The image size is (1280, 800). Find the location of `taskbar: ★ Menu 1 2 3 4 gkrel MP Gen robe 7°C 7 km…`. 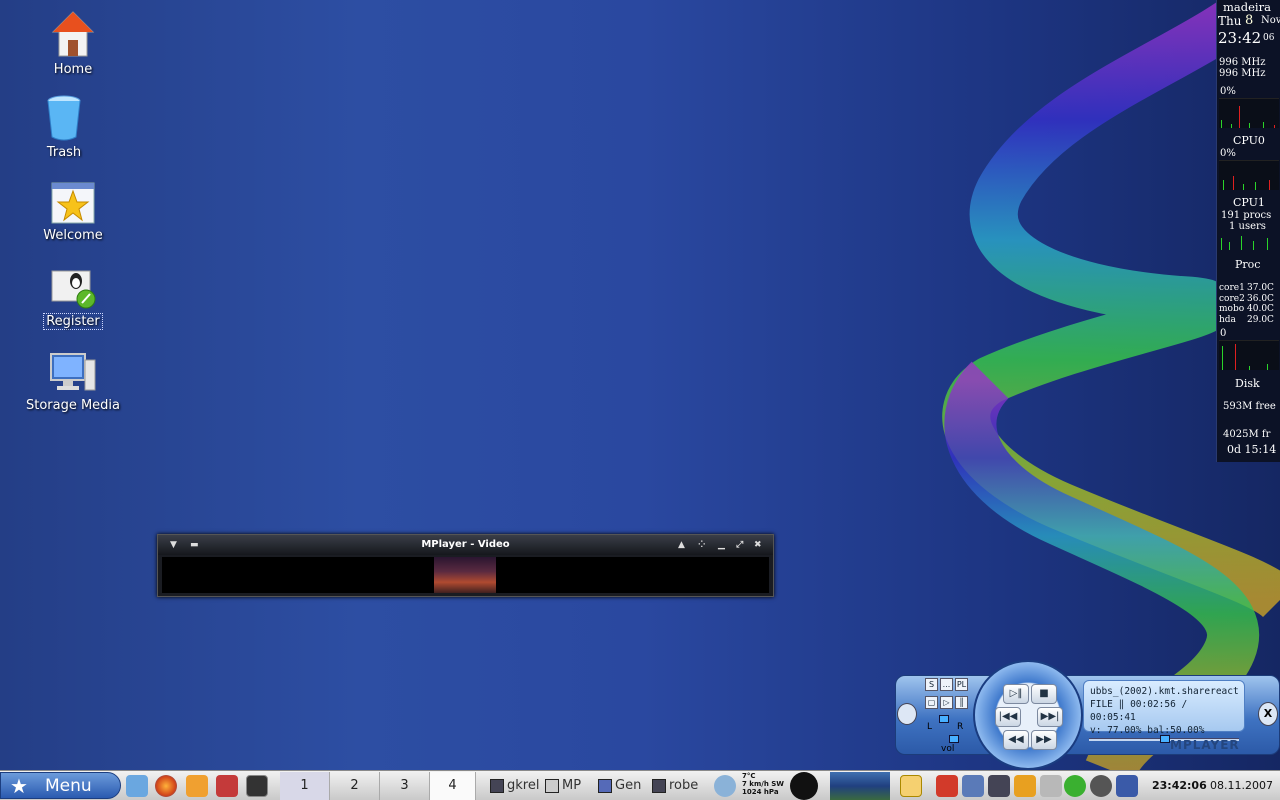

taskbar: ★ Menu 1 2 3 4 gkrel MP Gen robe 7°C 7 km… is located at coordinates (640, 785).